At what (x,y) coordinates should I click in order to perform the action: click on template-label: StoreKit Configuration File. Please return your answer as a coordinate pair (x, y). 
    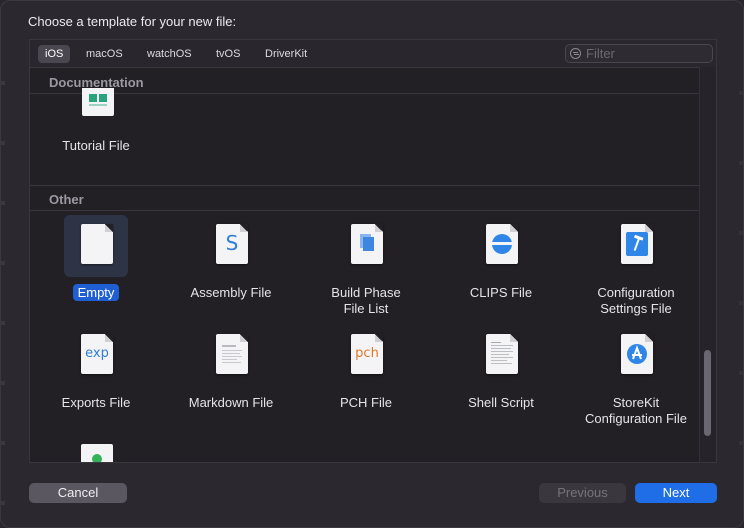
    Looking at the image, I should click on (636, 410).